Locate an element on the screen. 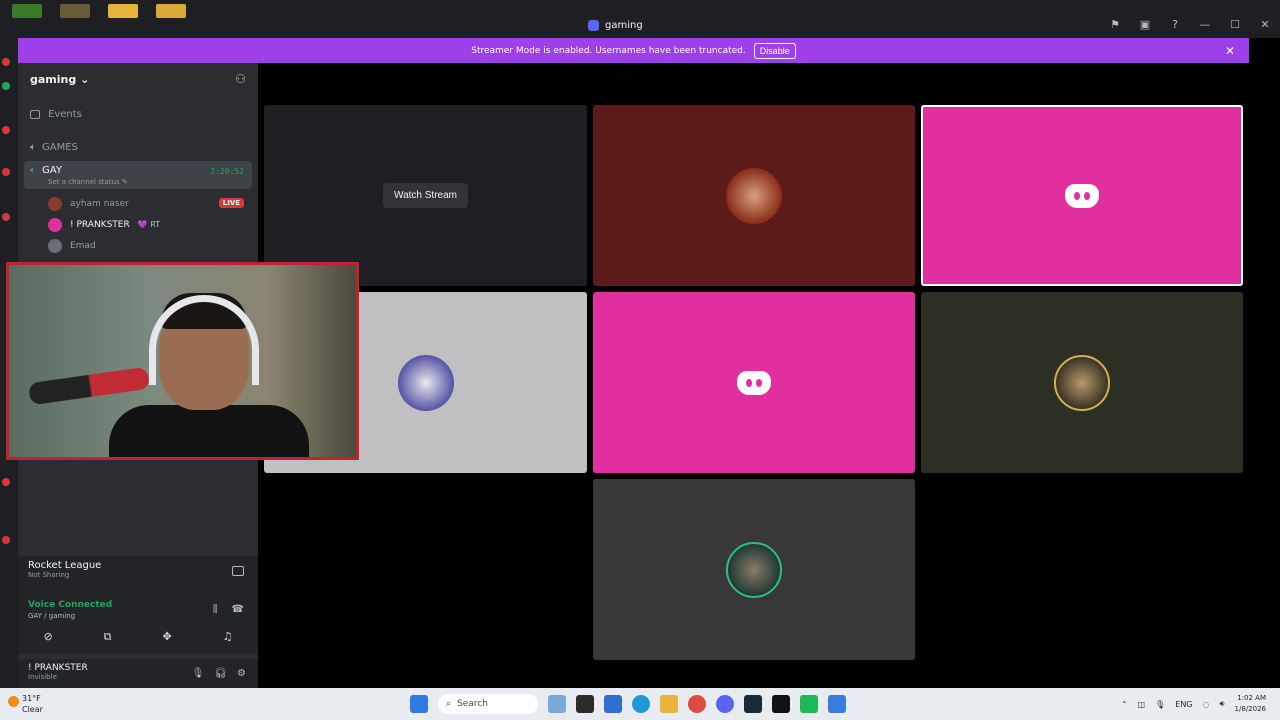  maximize-icon: ☐ is located at coordinates (1235, 24).